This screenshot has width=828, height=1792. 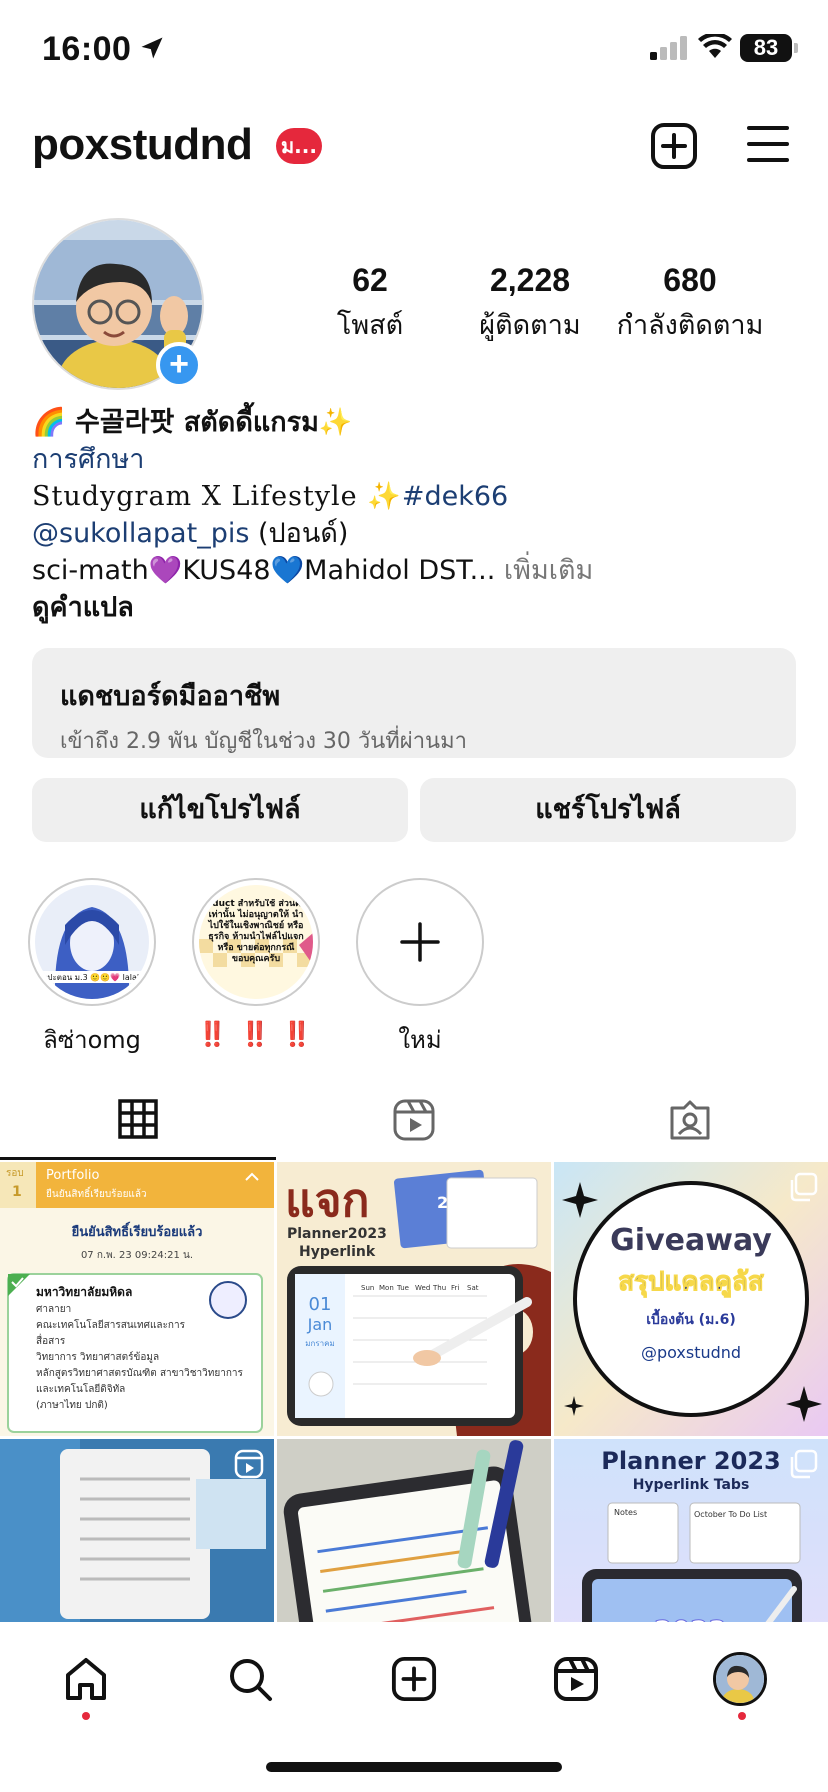 What do you see at coordinates (690, 280) in the screenshot?
I see `stat-following-value: 680` at bounding box center [690, 280].